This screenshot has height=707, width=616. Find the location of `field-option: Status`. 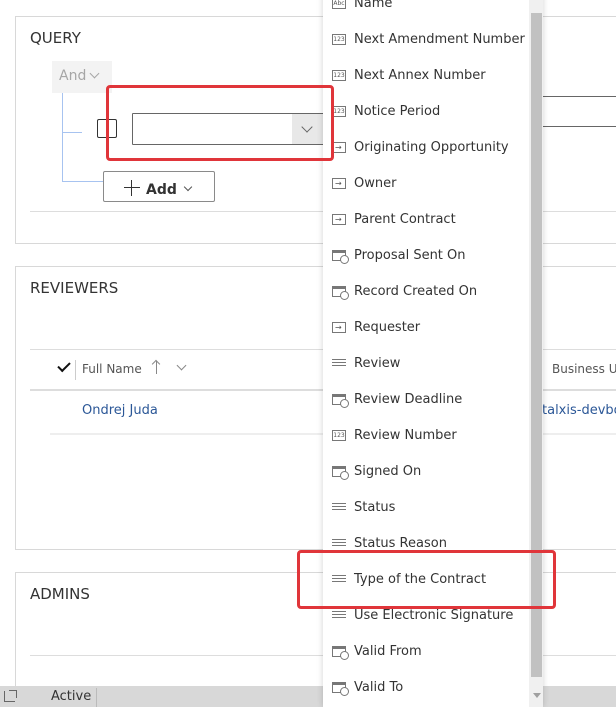

field-option: Status is located at coordinates (425, 508).